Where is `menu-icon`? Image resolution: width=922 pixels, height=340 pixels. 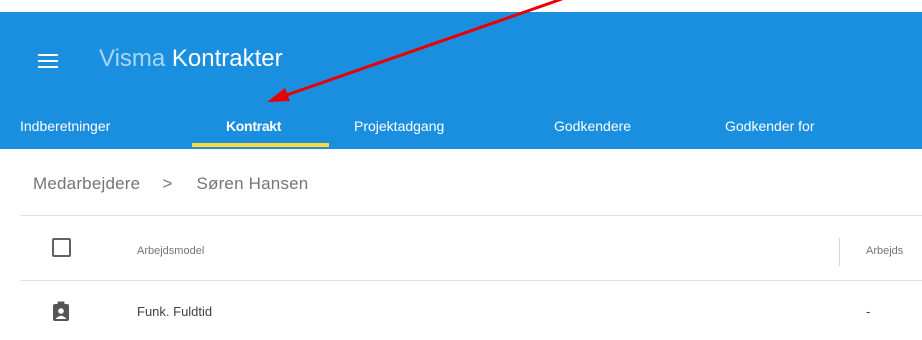 menu-icon is located at coordinates (48, 61).